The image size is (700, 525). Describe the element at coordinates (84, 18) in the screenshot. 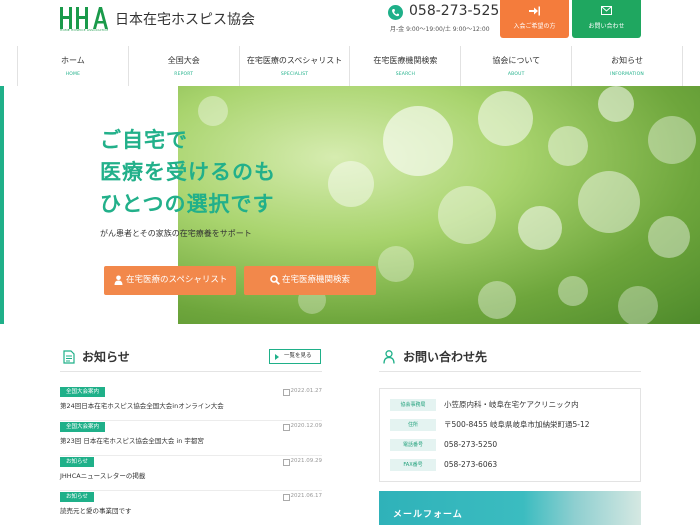

I see `hha-logo` at that location.